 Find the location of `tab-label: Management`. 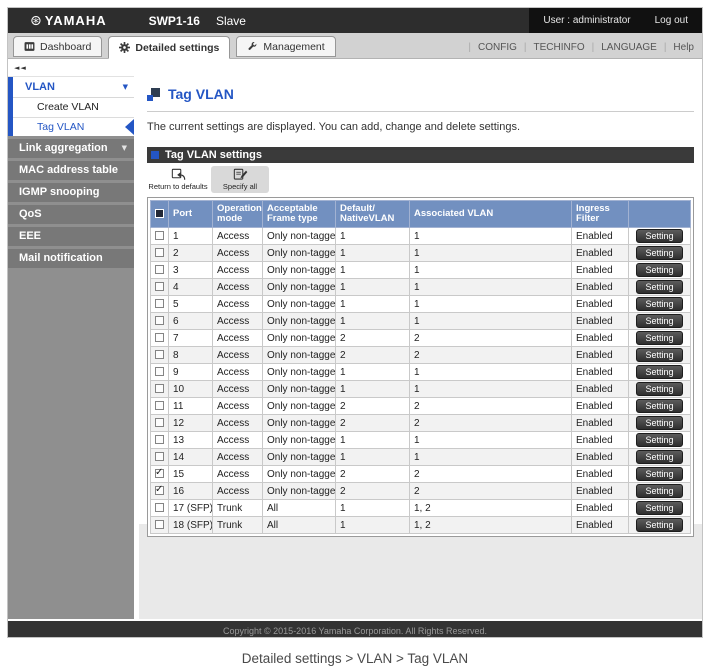

tab-label: Management is located at coordinates (294, 46).